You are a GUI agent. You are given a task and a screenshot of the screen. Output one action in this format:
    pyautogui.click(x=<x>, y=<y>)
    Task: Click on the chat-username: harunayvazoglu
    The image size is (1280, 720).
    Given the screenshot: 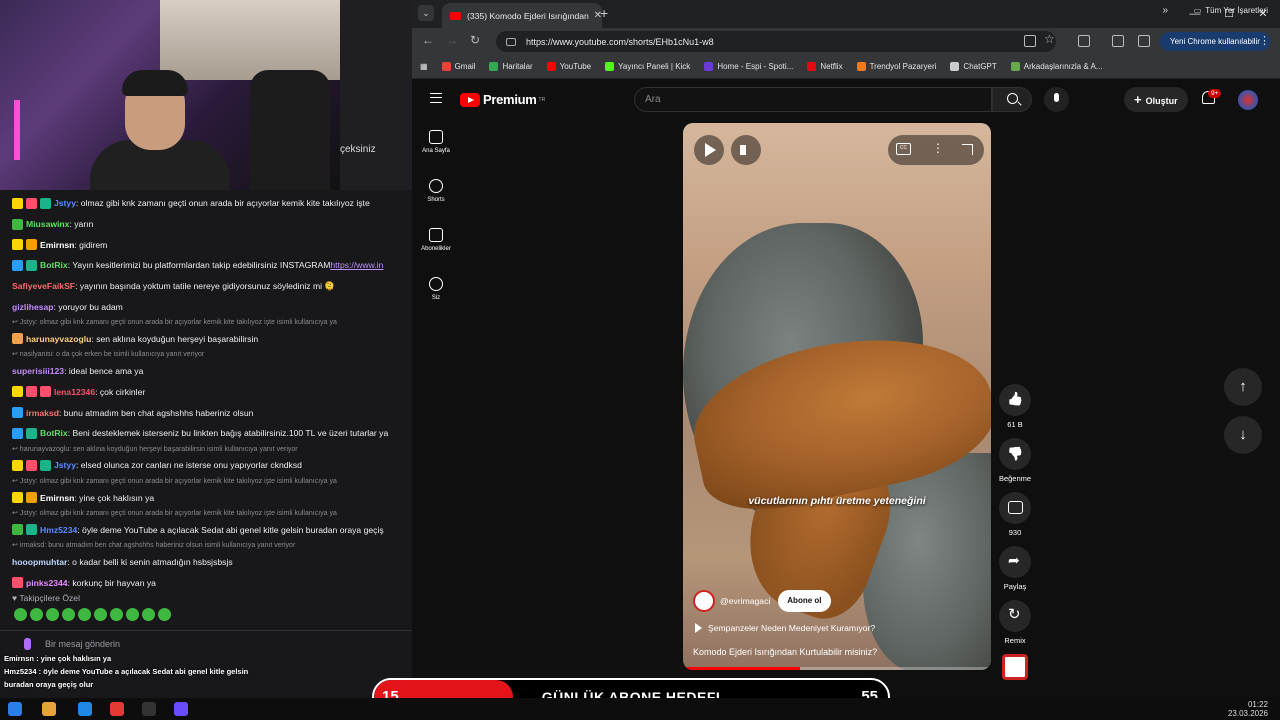 What is the action you would take?
    pyautogui.click(x=58, y=339)
    